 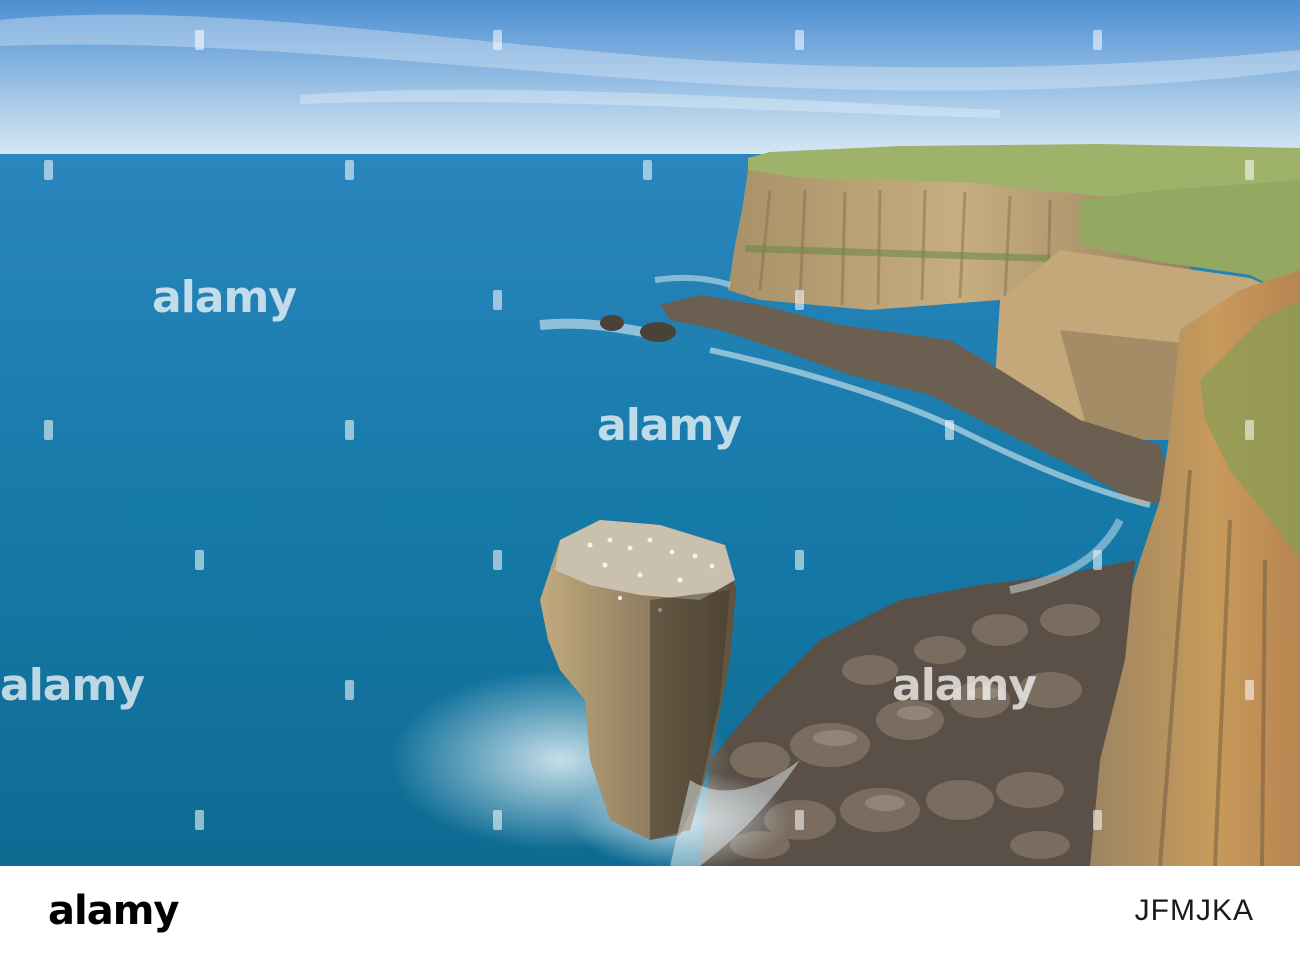 What do you see at coordinates (113, 911) in the screenshot?
I see `alamy-logo: alamy` at bounding box center [113, 911].